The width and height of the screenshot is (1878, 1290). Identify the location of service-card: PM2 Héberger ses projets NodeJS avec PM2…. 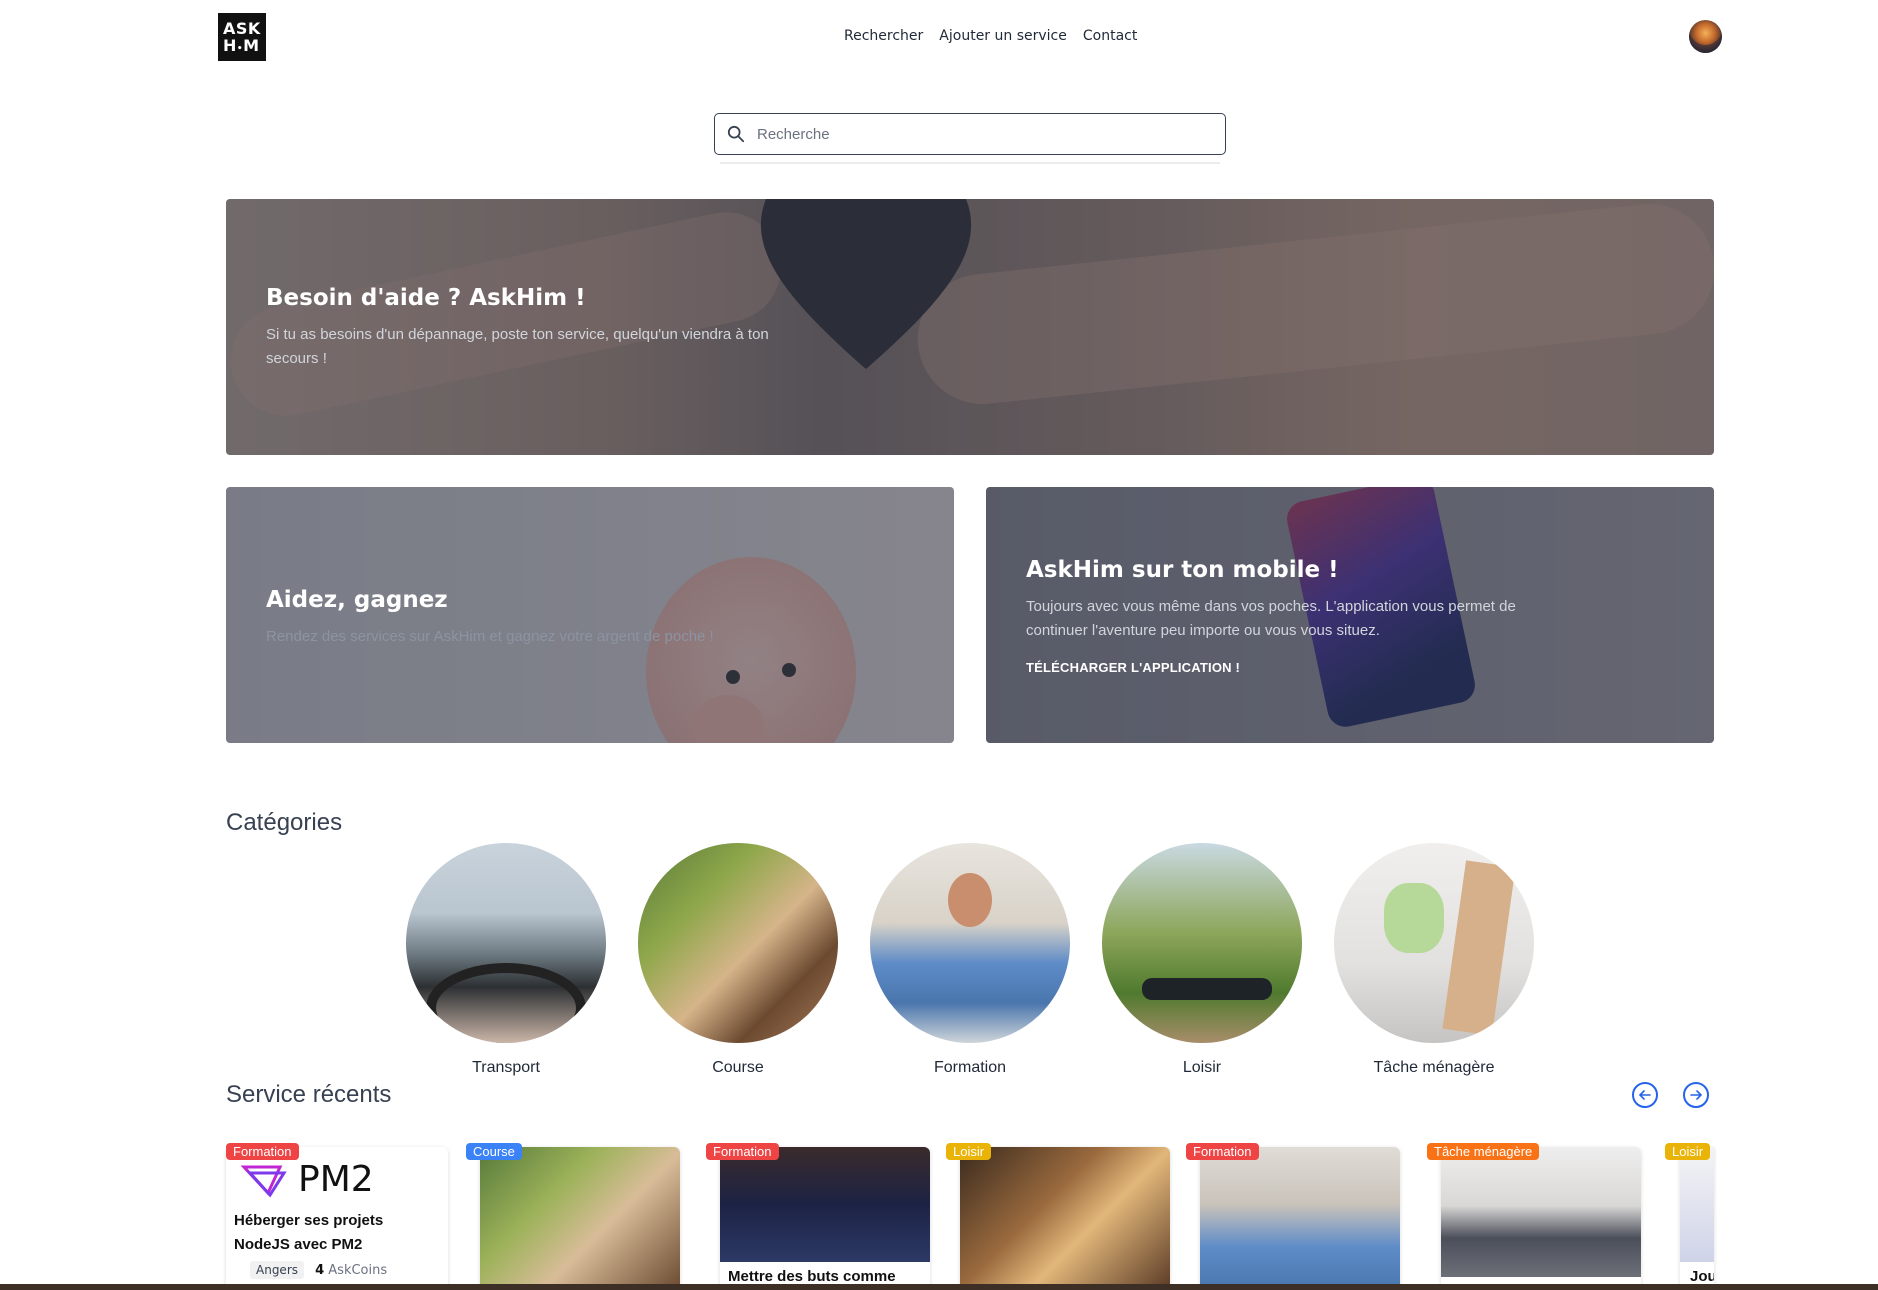
(337, 1218).